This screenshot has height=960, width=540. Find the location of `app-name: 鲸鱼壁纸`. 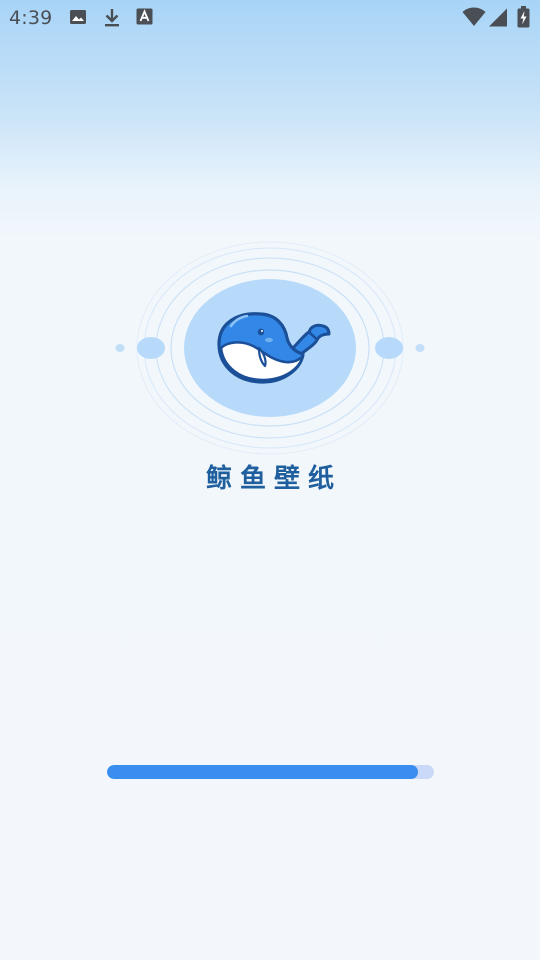

app-name: 鲸鱼壁纸 is located at coordinates (273, 479).